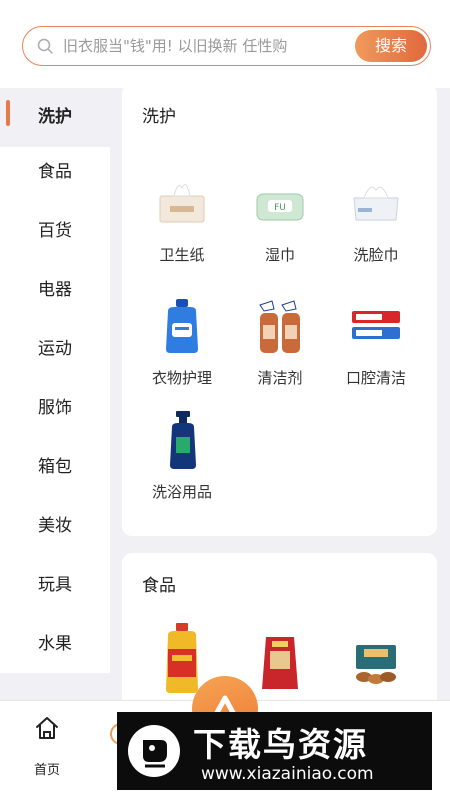  I want to click on spray-cleaner-icon, so click(279, 326).